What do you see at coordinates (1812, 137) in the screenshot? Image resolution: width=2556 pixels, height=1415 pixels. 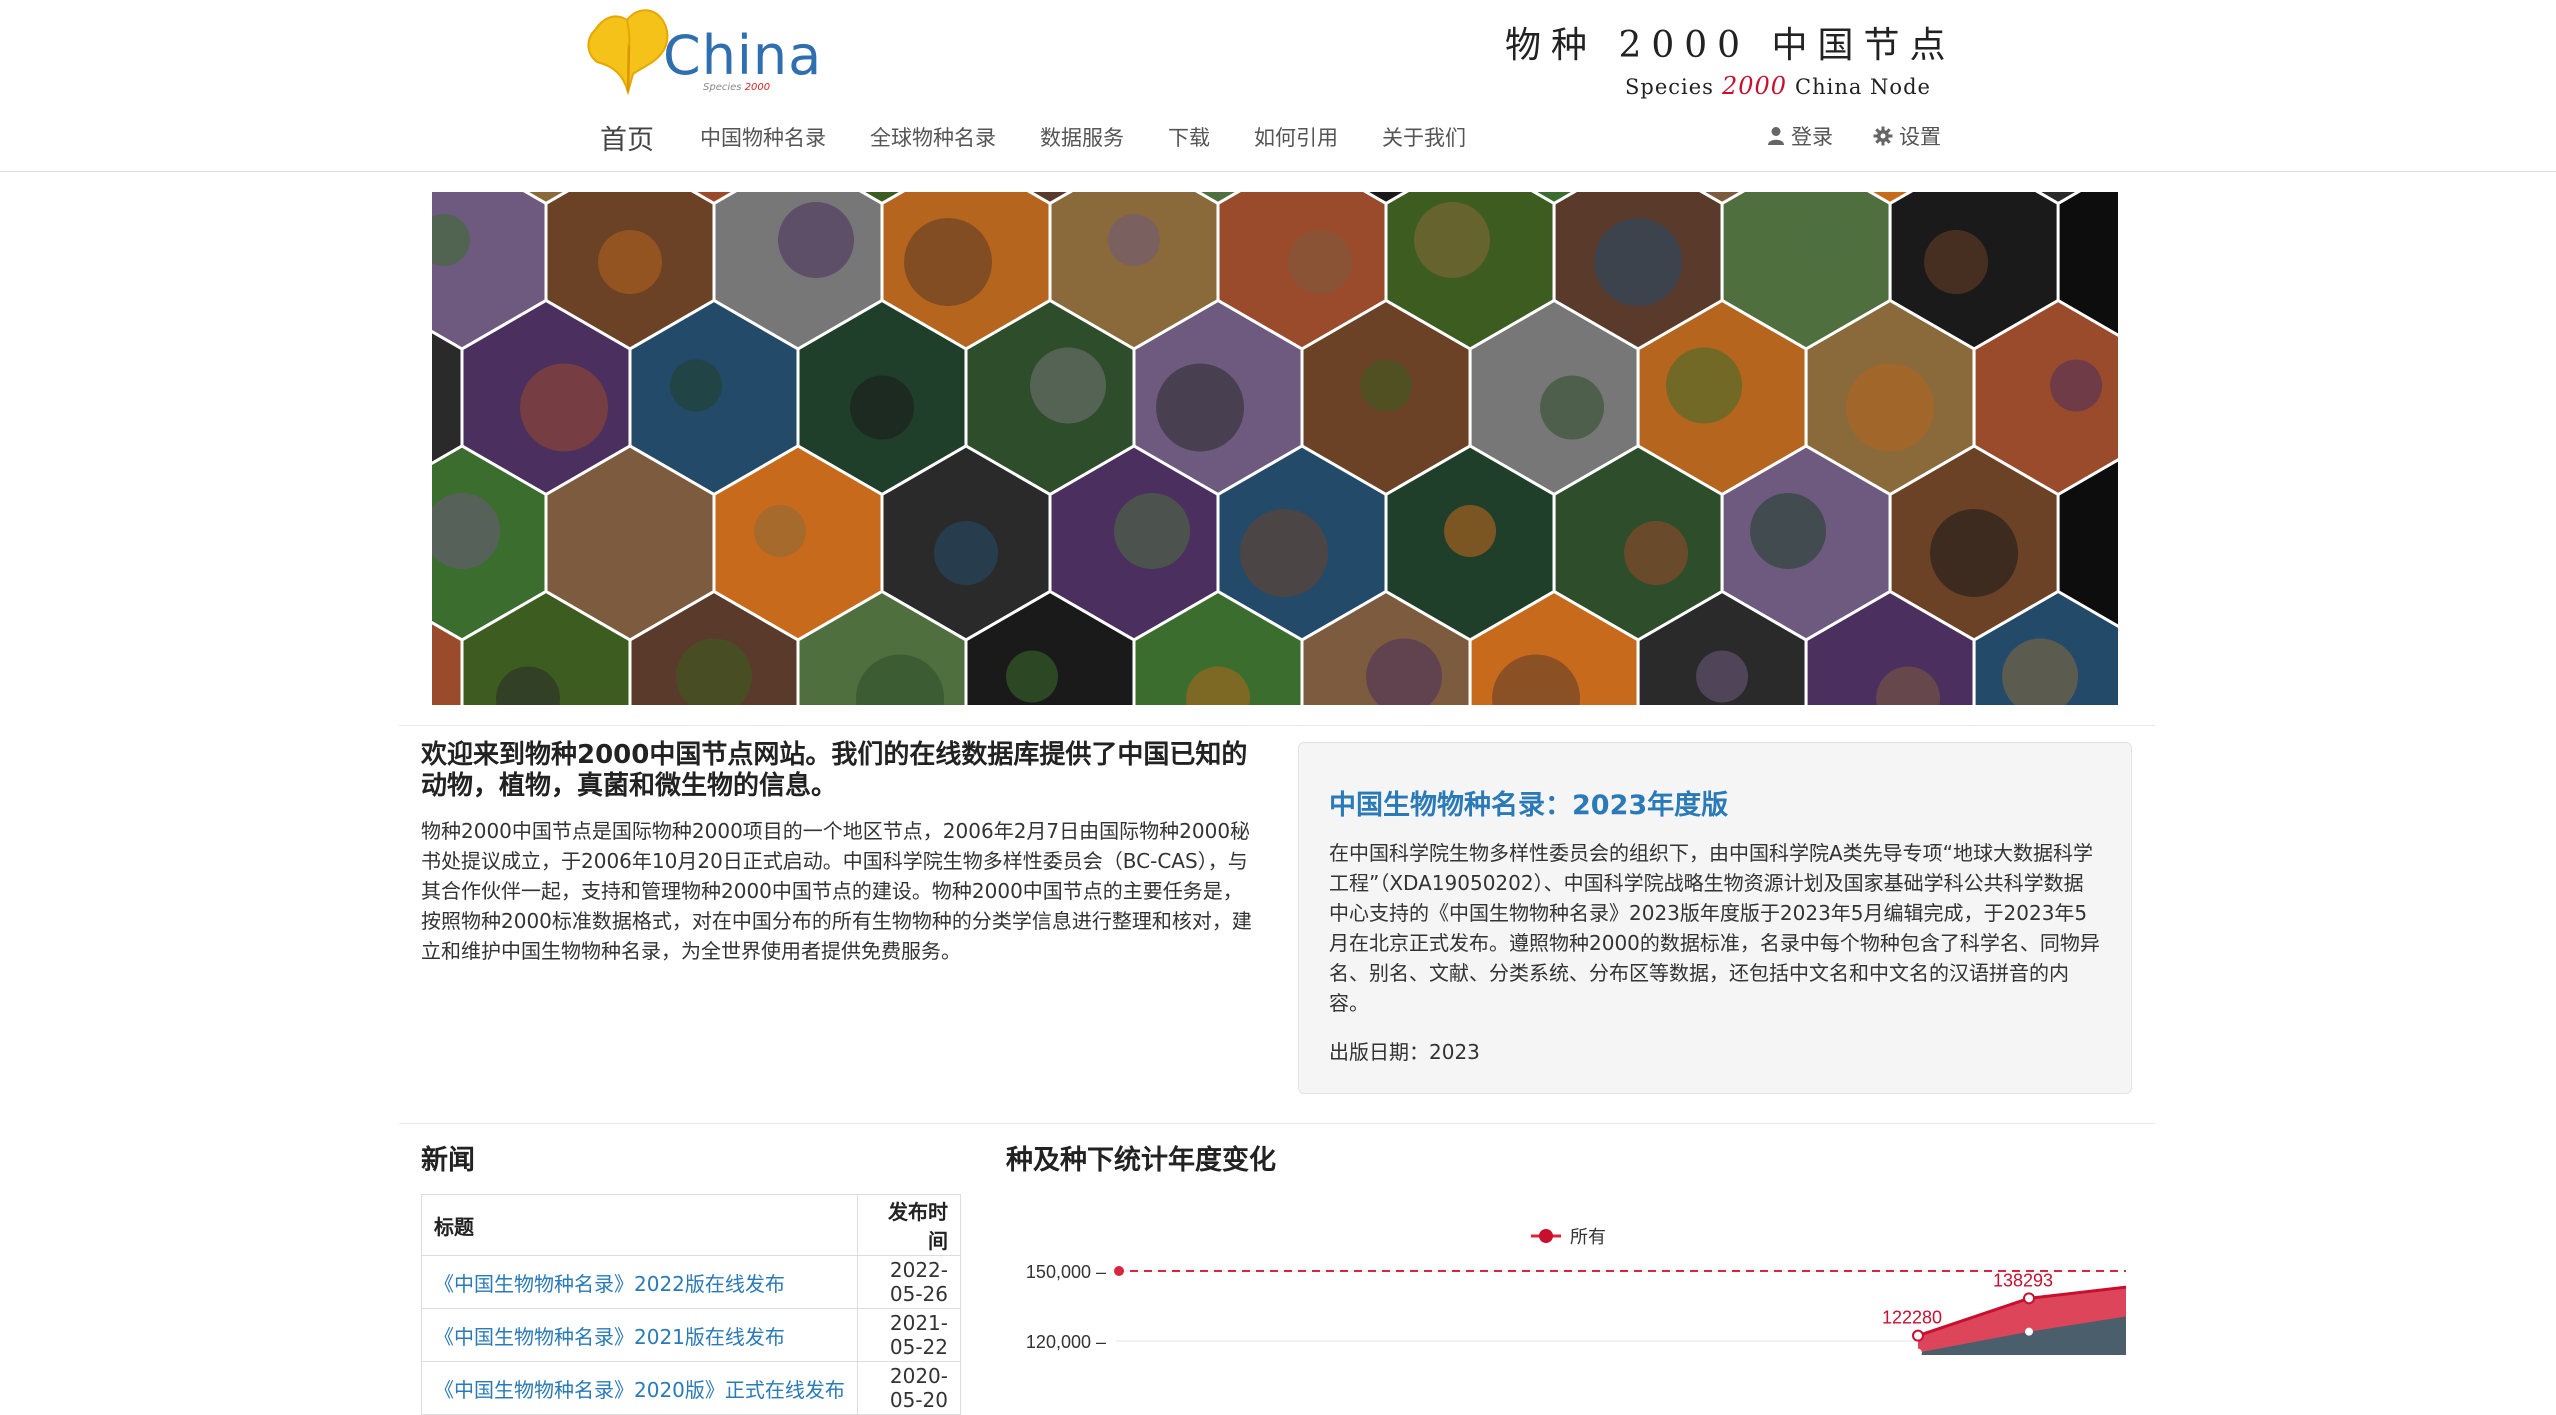 I see `login-label: 登录` at bounding box center [1812, 137].